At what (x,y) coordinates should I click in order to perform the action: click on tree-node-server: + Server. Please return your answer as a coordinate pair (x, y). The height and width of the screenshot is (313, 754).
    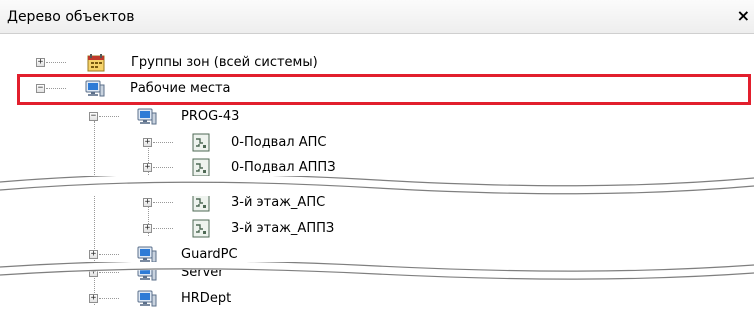
    Looking at the image, I should click on (377, 273).